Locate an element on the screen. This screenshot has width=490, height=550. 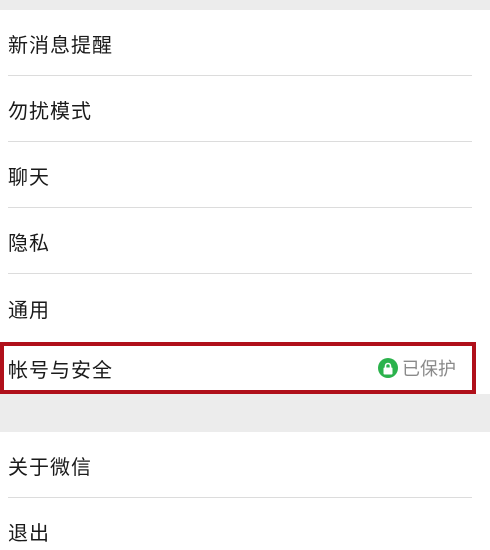
settings-item-label: 勿扰模式 is located at coordinates (50, 110).